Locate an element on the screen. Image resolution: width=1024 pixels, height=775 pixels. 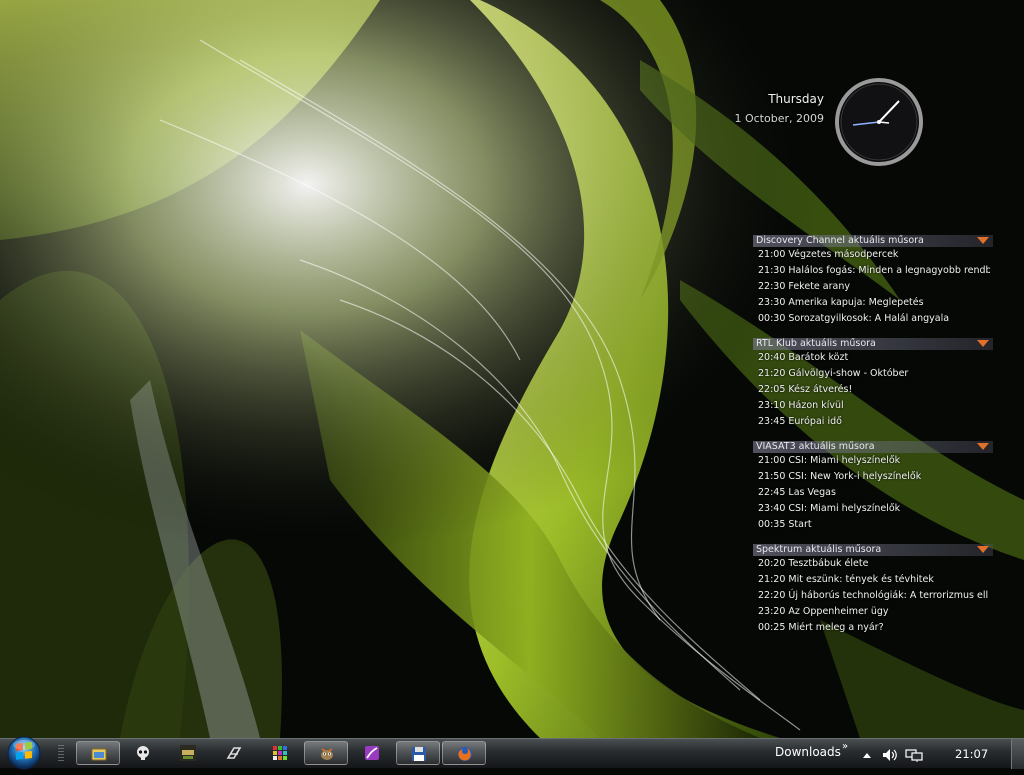
start-button is located at coordinates (24, 753).